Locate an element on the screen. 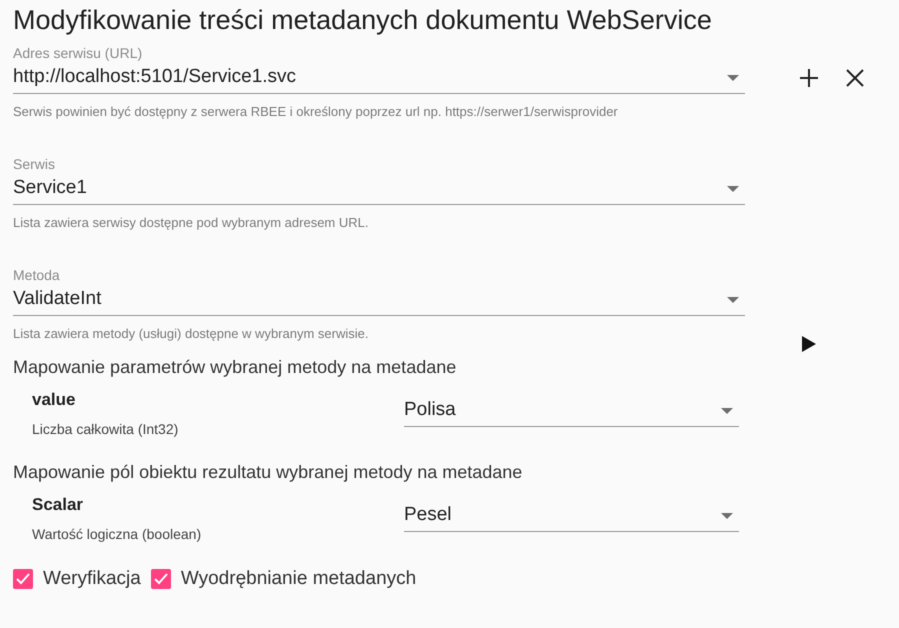 This screenshot has height=628, width=899. field-label: Metoda is located at coordinates (37, 275).